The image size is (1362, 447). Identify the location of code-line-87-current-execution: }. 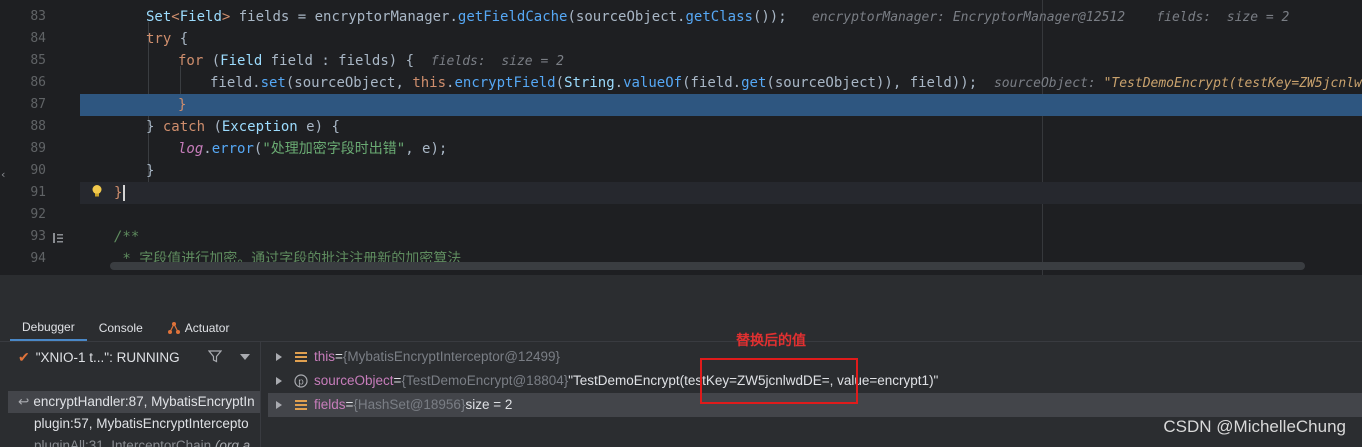
(721, 105).